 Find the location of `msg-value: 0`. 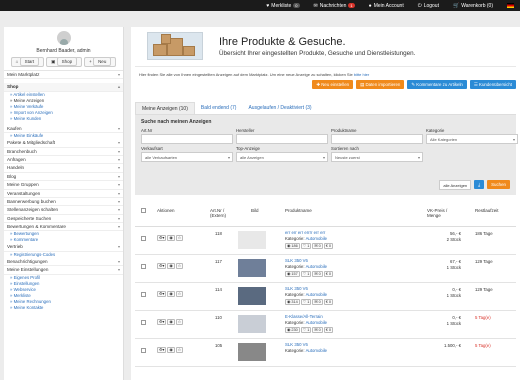

msg-value: 0 is located at coordinates (319, 330).